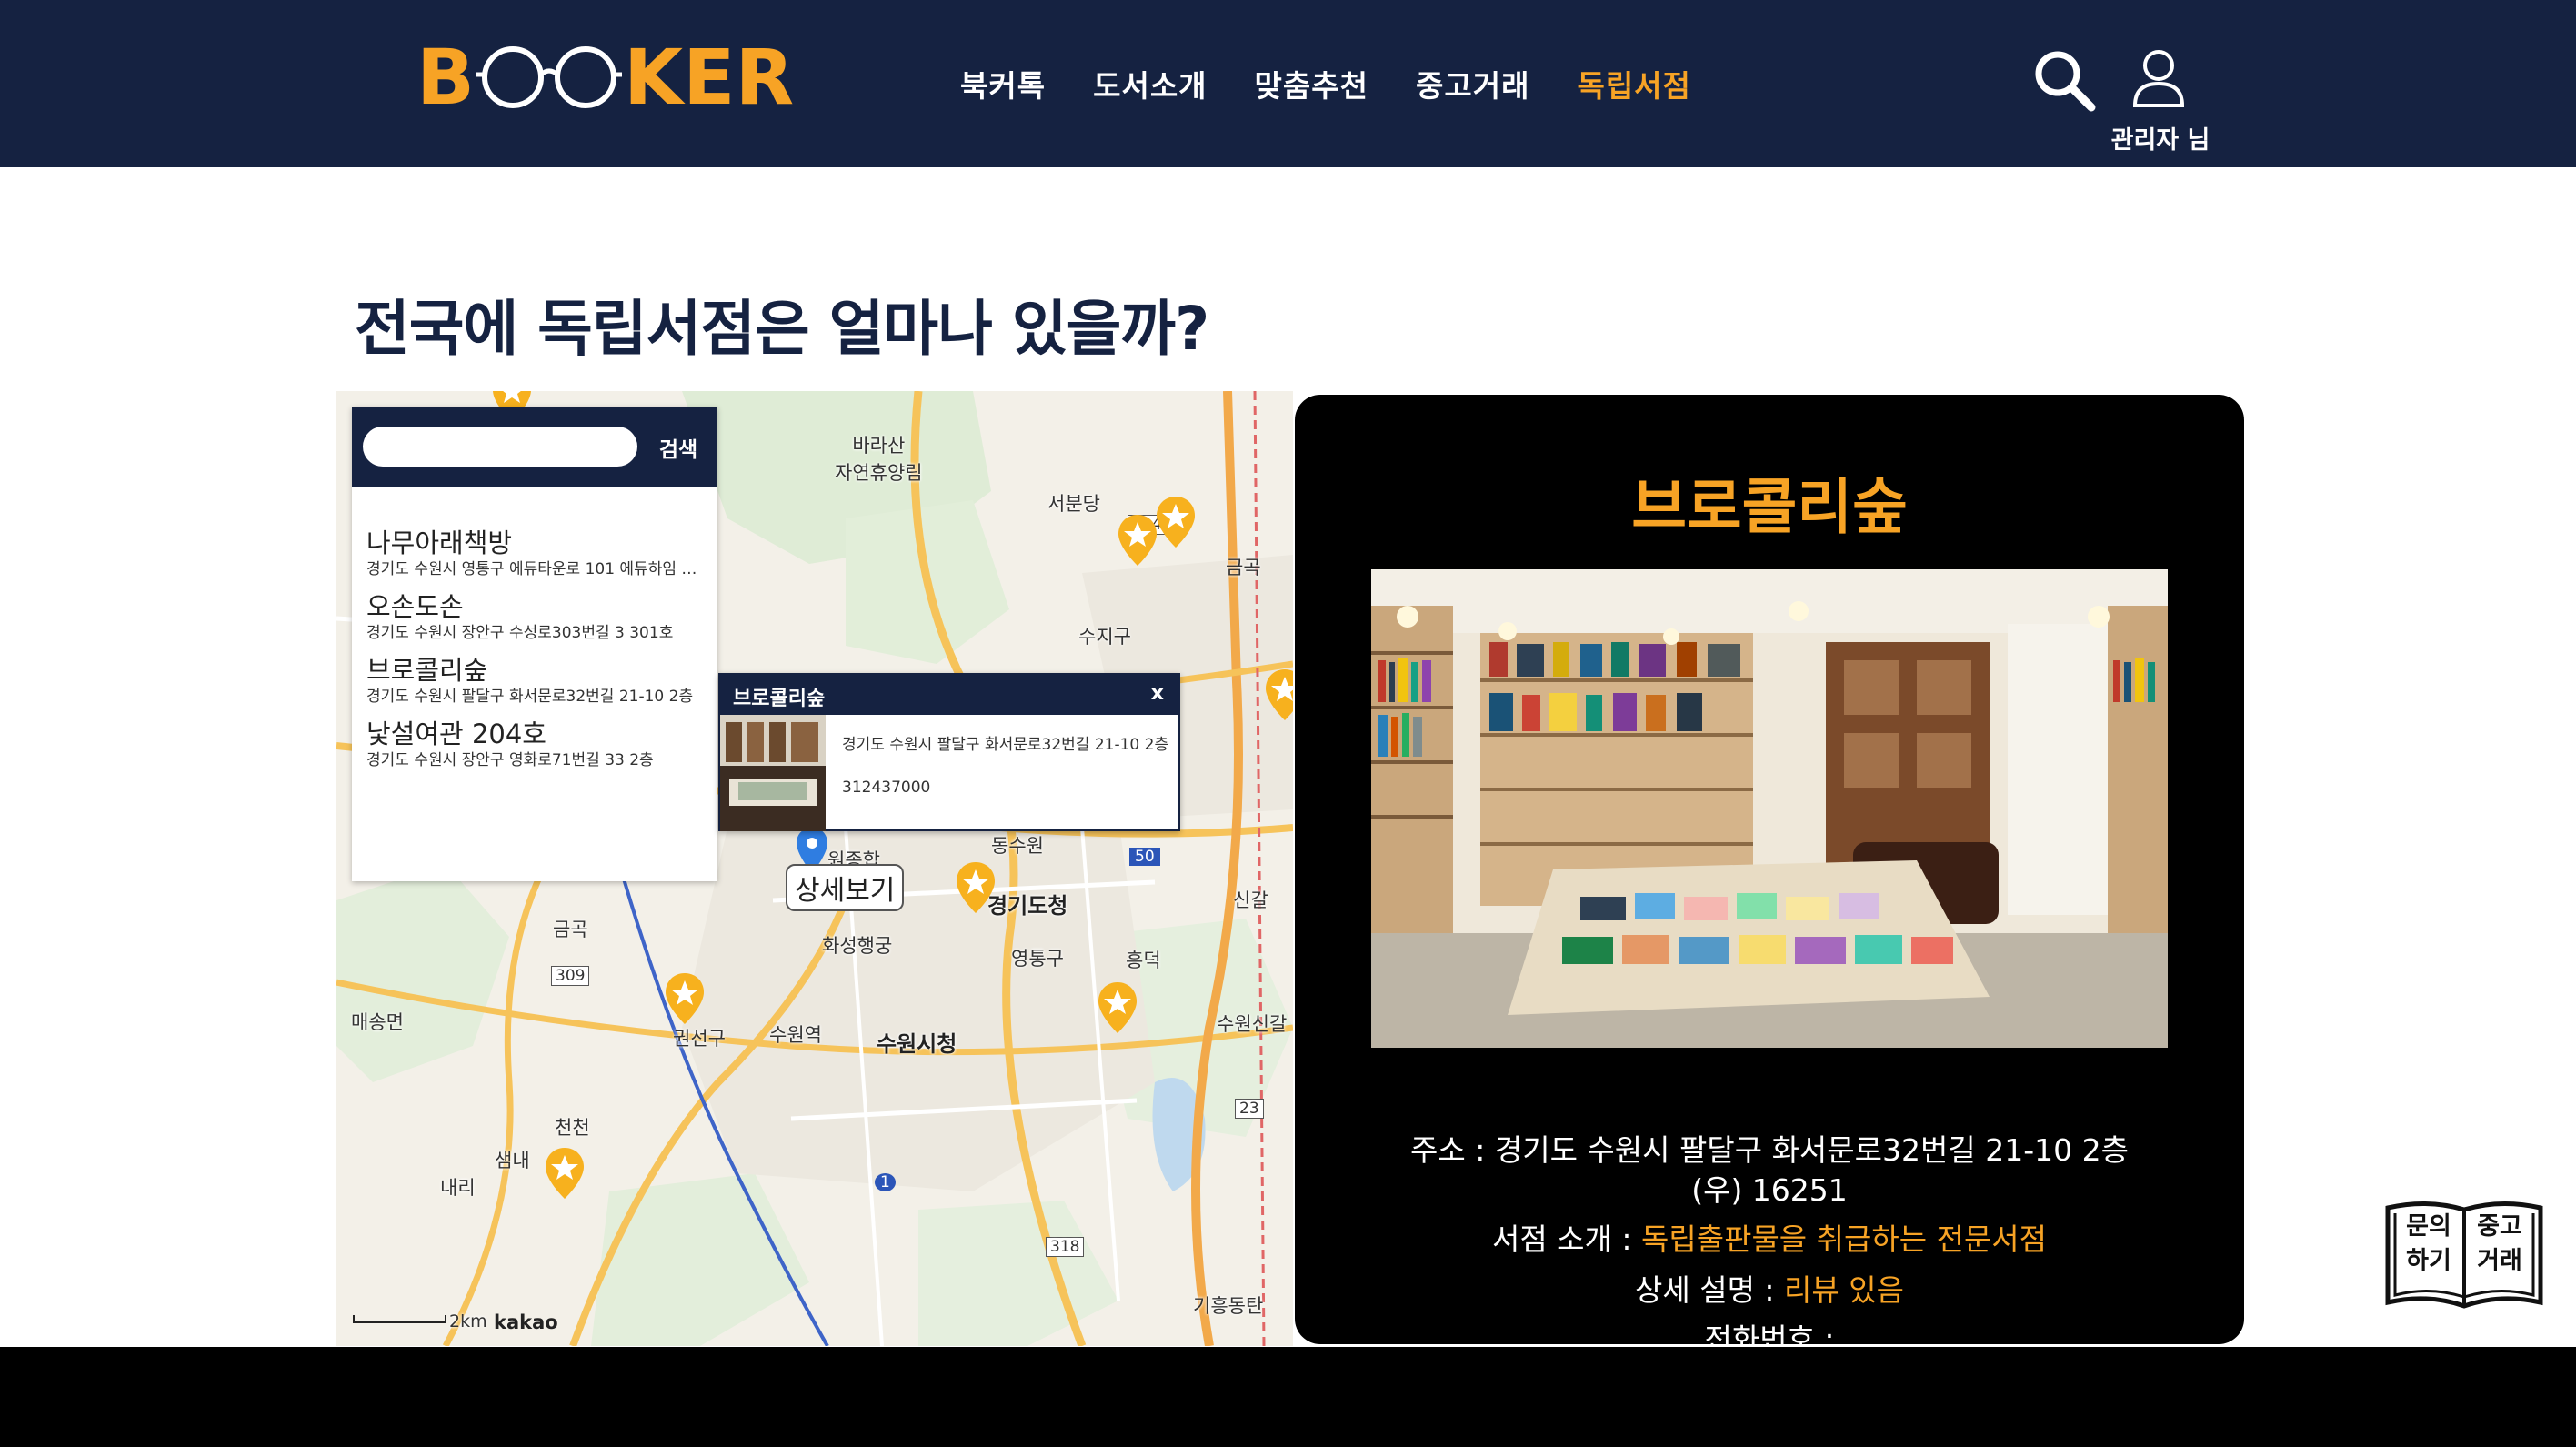 The width and height of the screenshot is (2576, 1447). I want to click on map-label-hwaseong: 화성행궁, so click(857, 946).